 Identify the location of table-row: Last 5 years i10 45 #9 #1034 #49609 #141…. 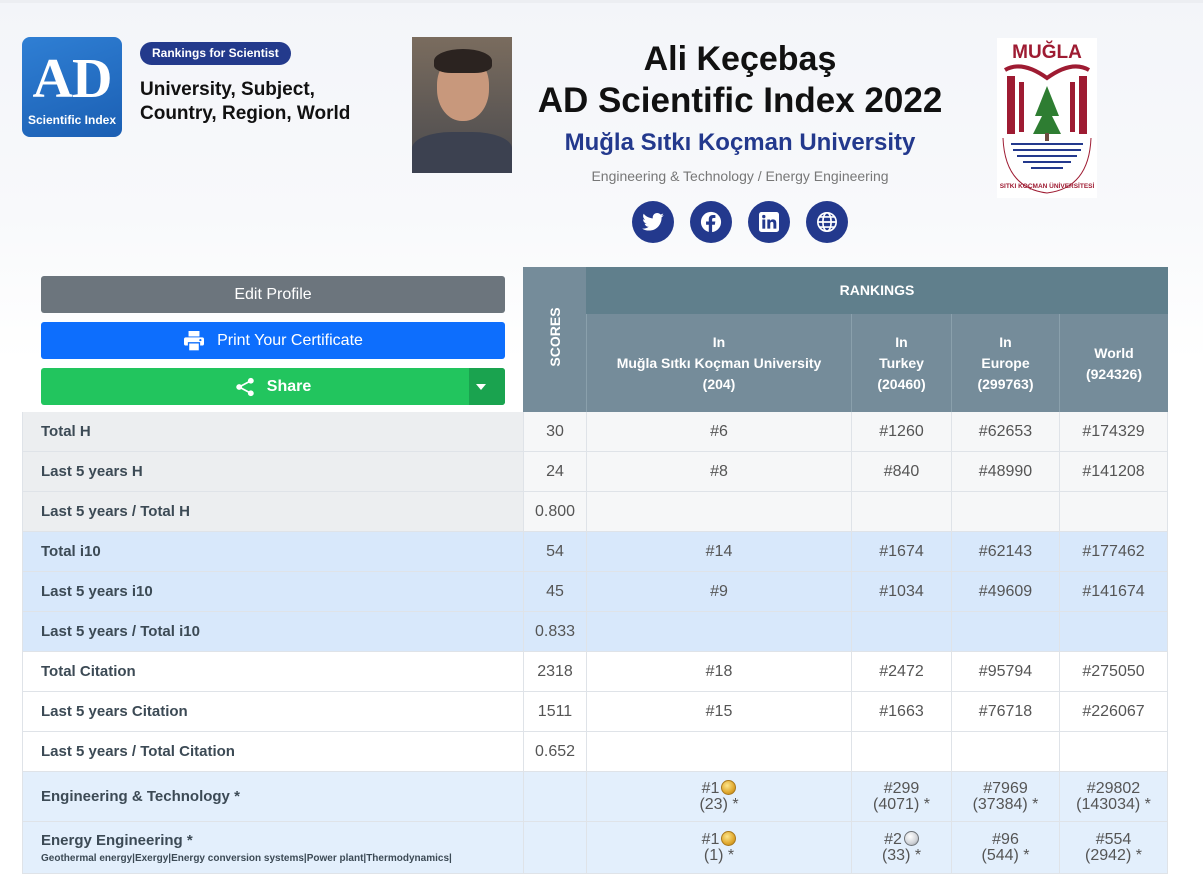
(595, 592).